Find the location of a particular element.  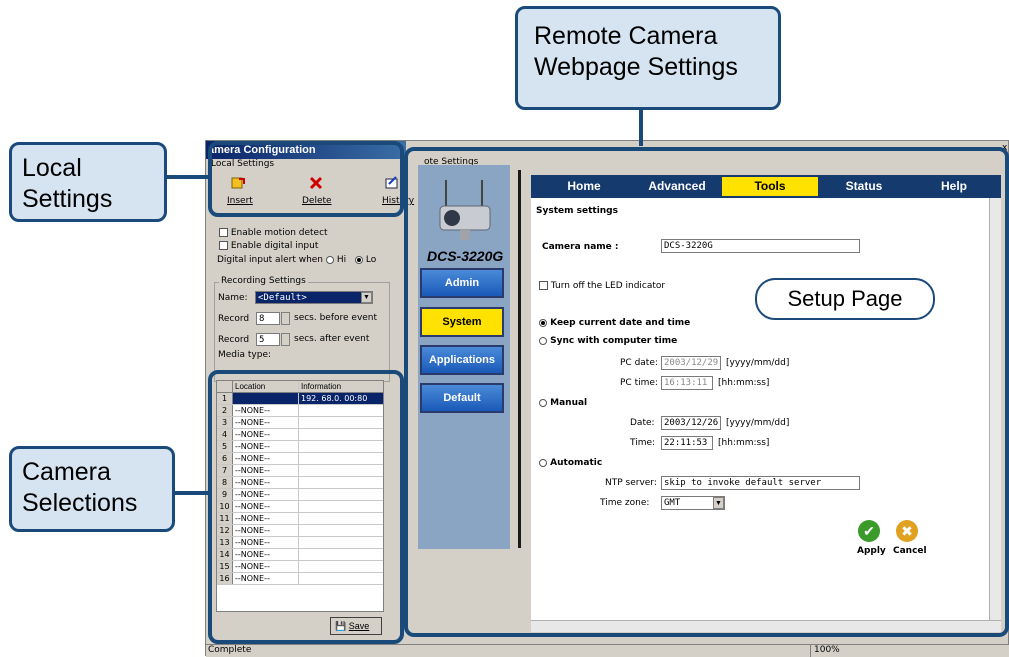

alert-lo-option: Lo is located at coordinates (365, 260).